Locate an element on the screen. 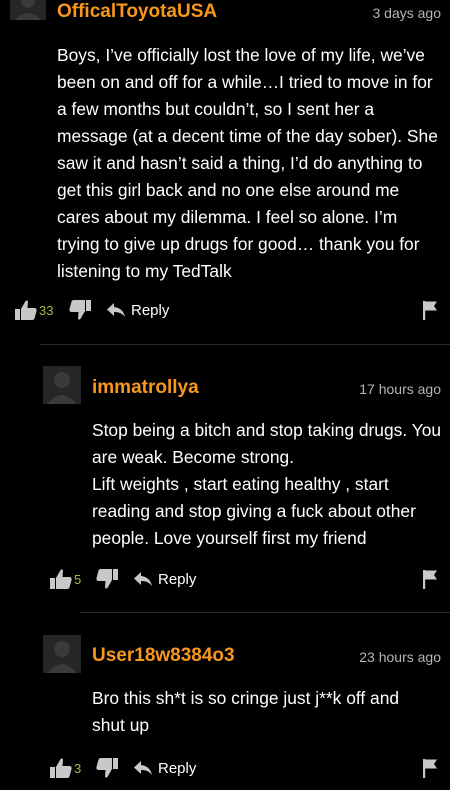 This screenshot has width=450, height=790. comment-actions: 3 Reply is located at coordinates (245, 768).